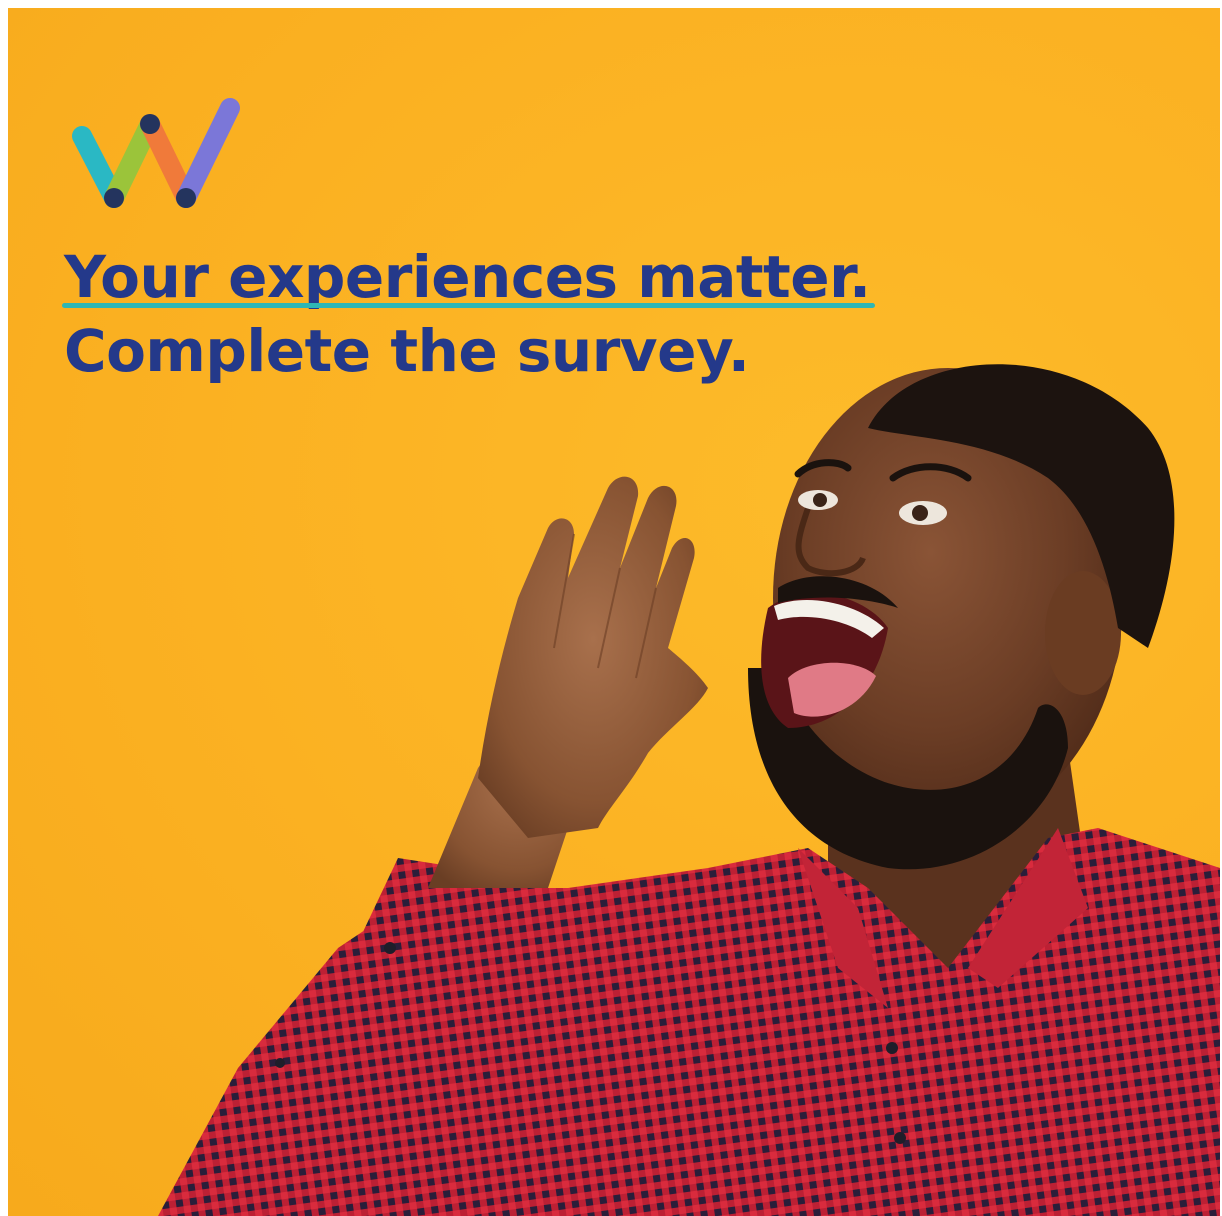 The width and height of the screenshot is (1222, 1216). I want to click on headline-line-1-text: Your experiences matter., so click(467, 277).